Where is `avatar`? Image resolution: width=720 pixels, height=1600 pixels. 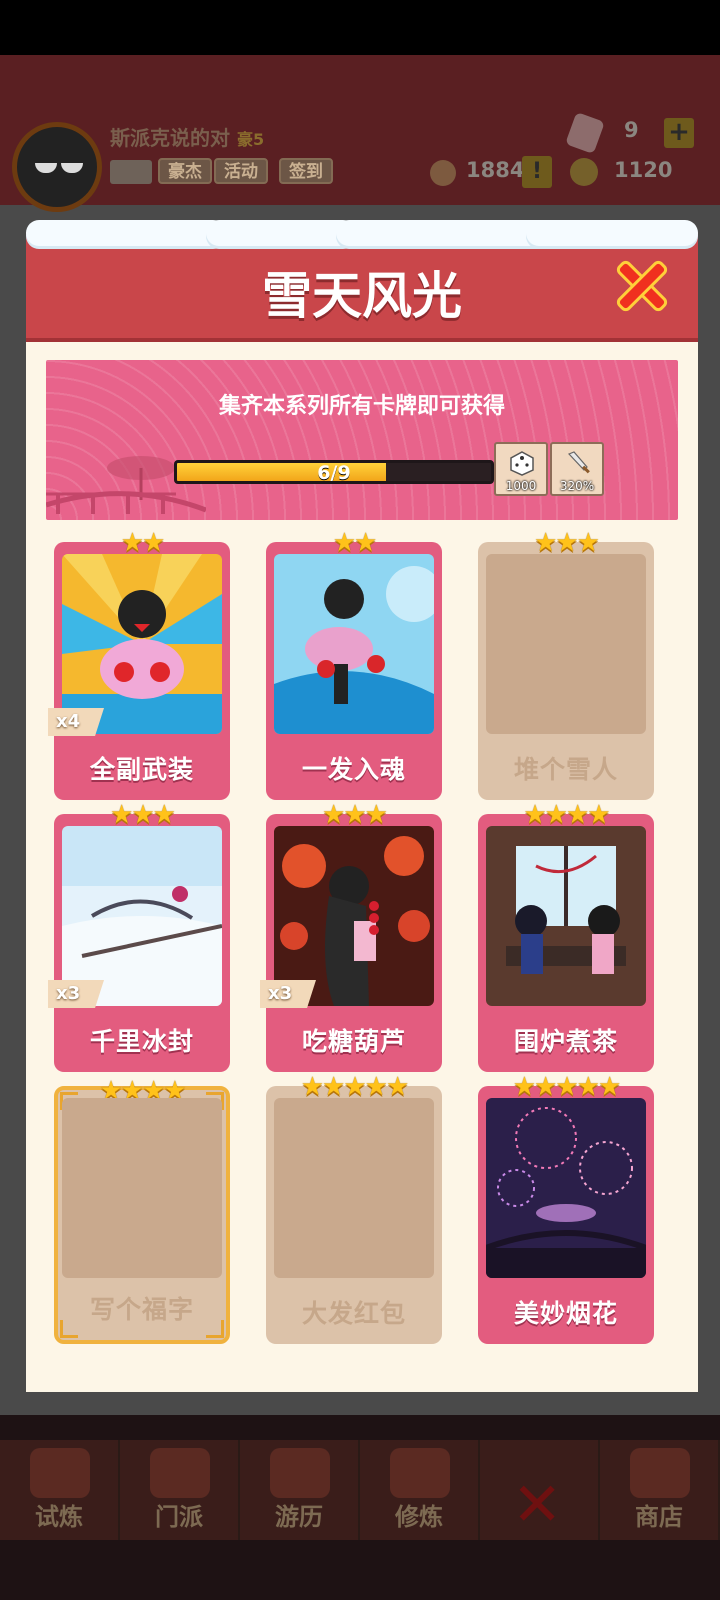
avatar is located at coordinates (57, 167).